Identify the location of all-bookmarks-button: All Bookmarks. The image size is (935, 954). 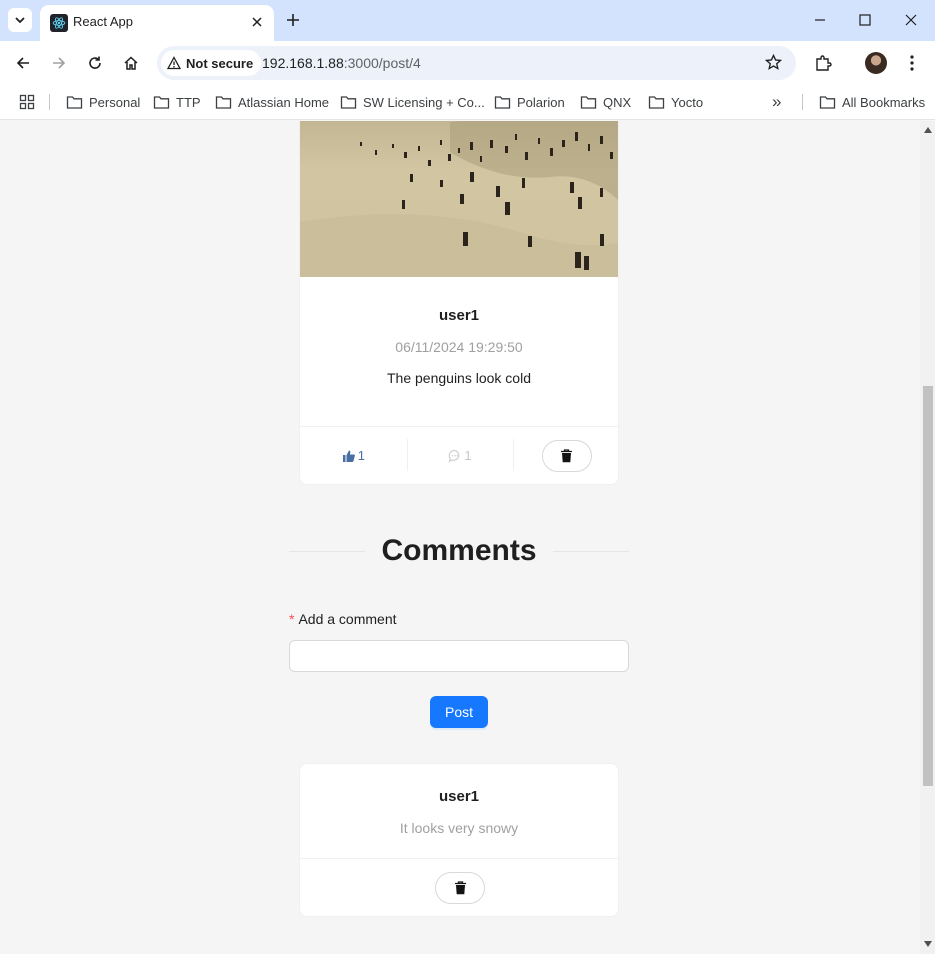
(872, 102).